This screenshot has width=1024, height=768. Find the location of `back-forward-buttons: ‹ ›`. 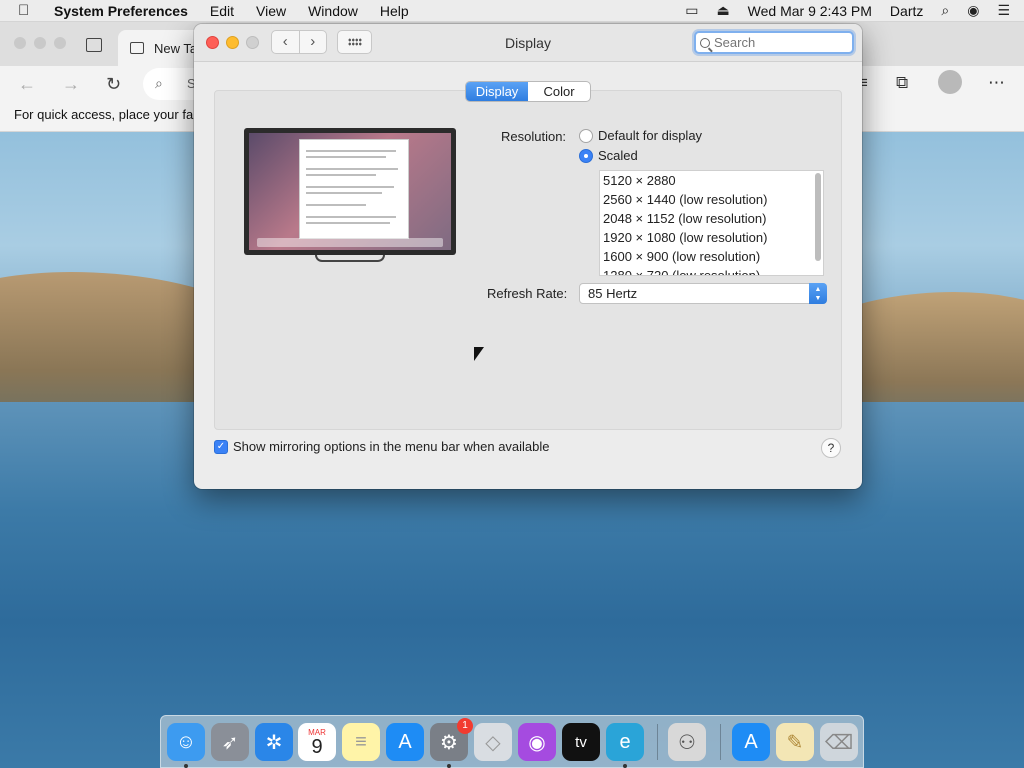

back-forward-buttons: ‹ › is located at coordinates (299, 42).